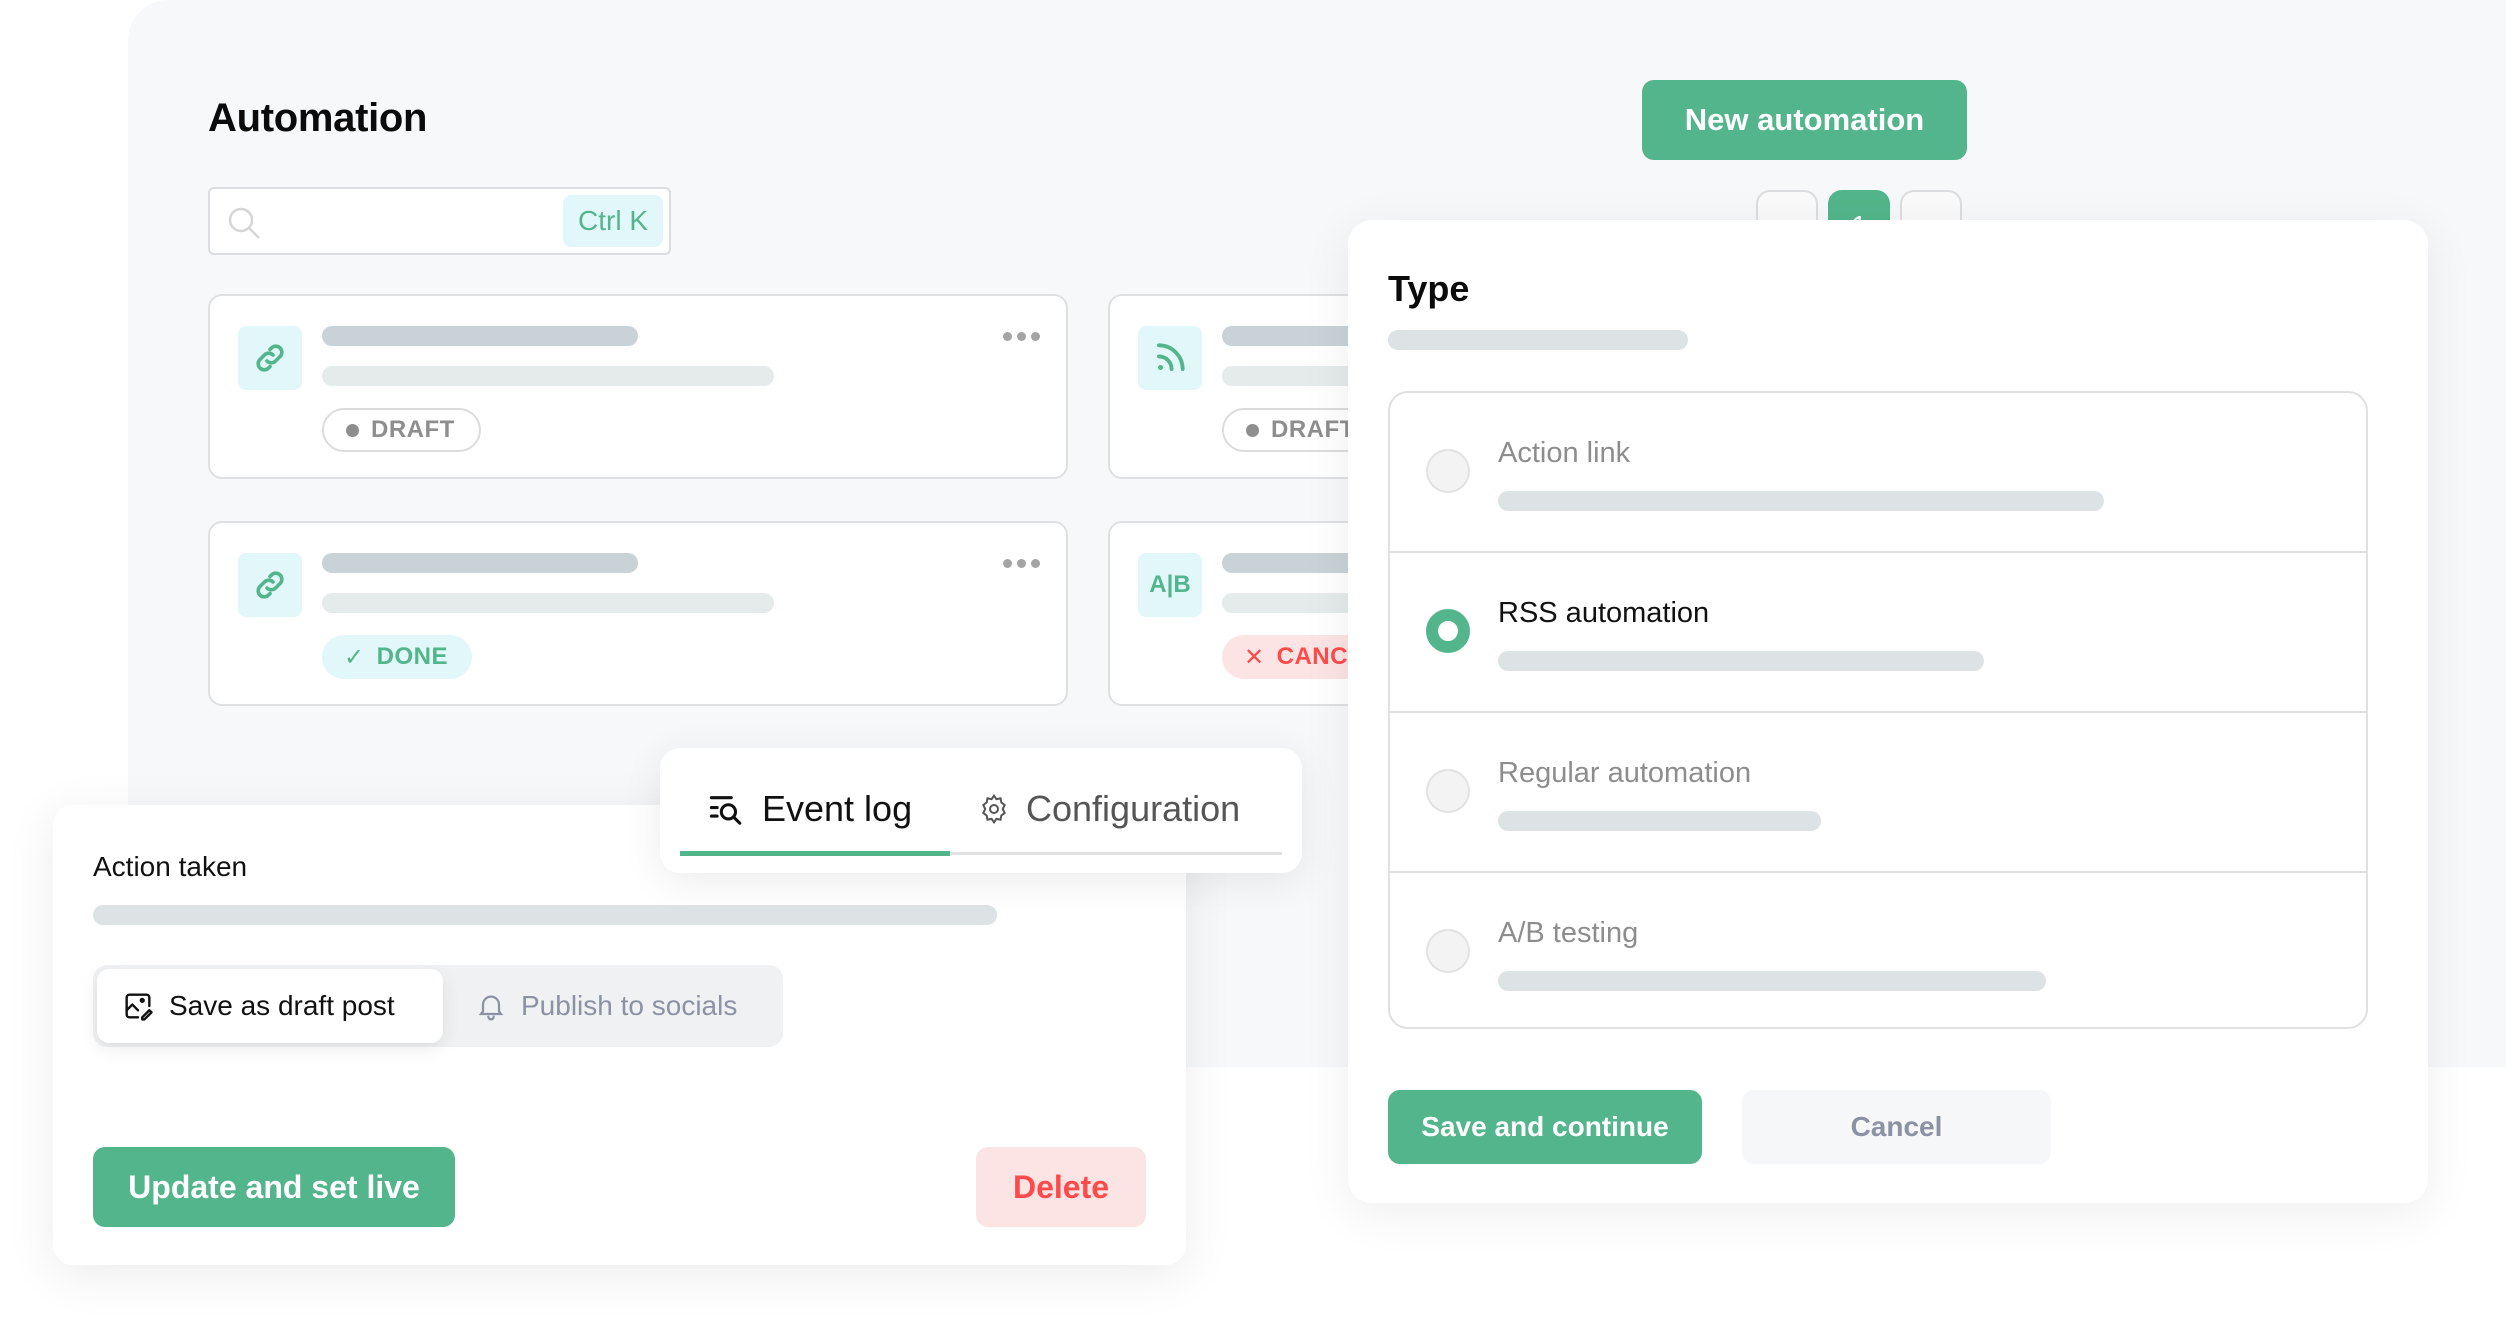 The image size is (2506, 1334). I want to click on close-icon: ✕, so click(1254, 657).